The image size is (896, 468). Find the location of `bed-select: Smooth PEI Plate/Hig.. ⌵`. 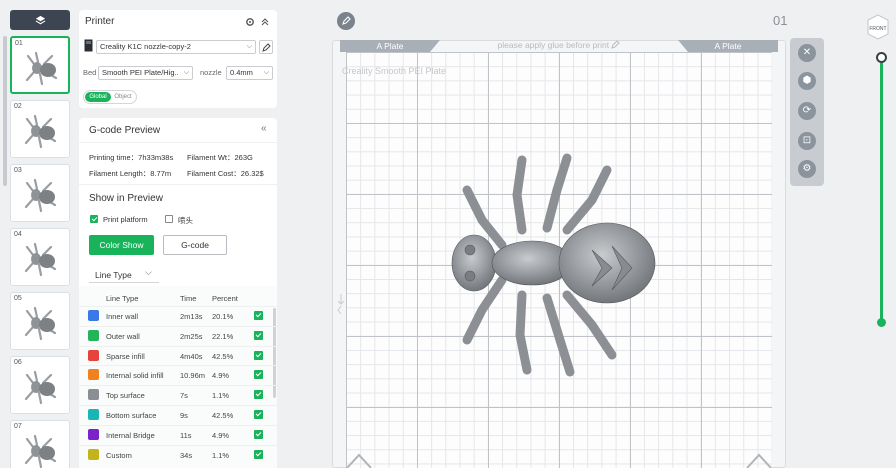

bed-select: Smooth PEI Plate/Hig.. ⌵ is located at coordinates (145, 73).